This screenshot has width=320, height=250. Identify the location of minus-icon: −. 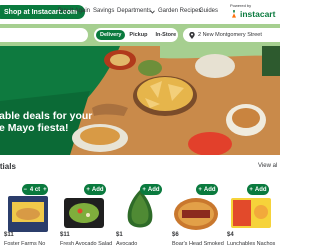
(25, 189).